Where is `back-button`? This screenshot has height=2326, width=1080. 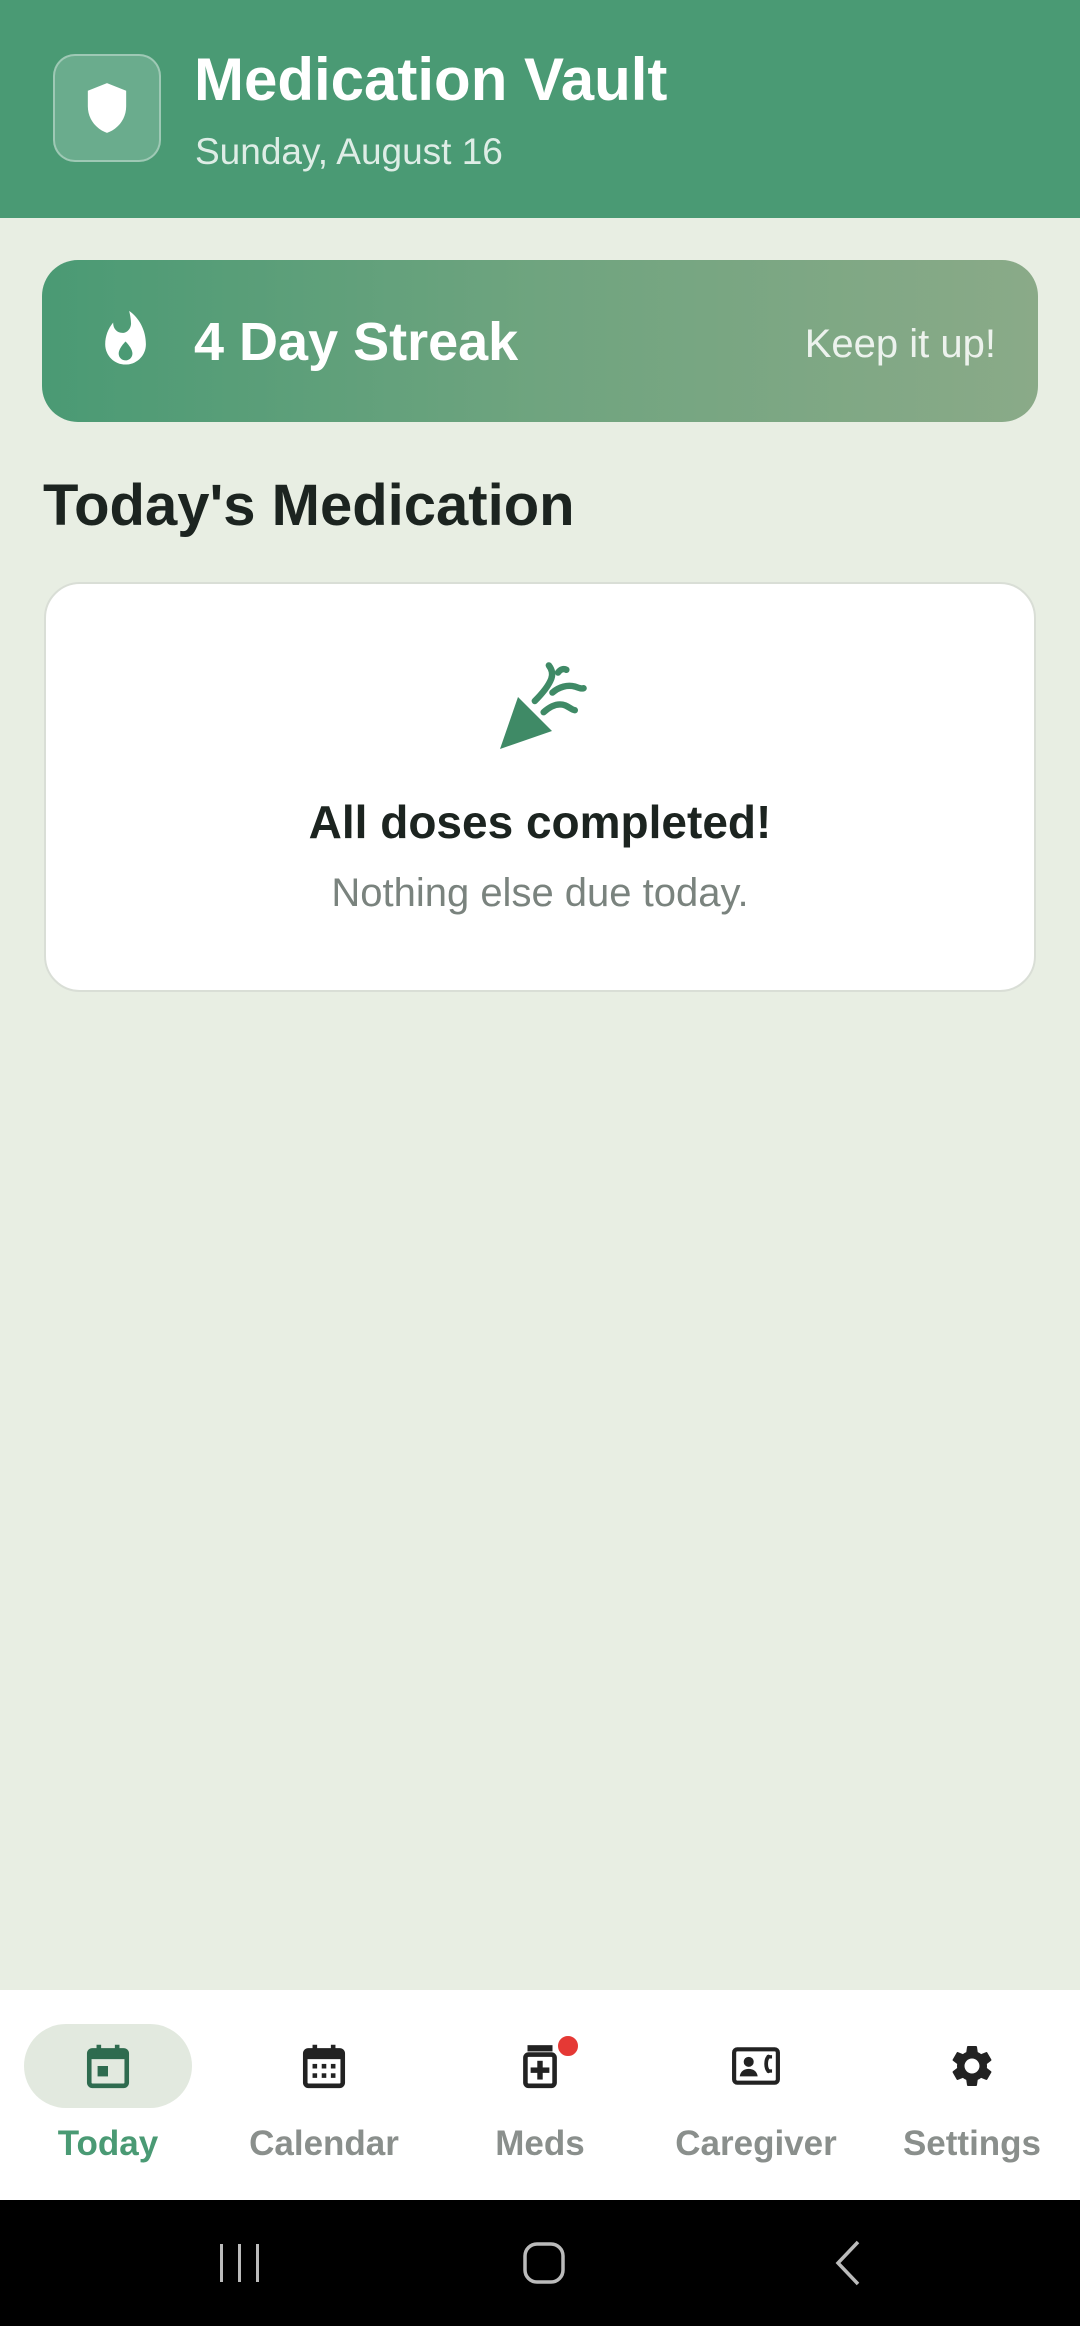
back-button is located at coordinates (848, 2263).